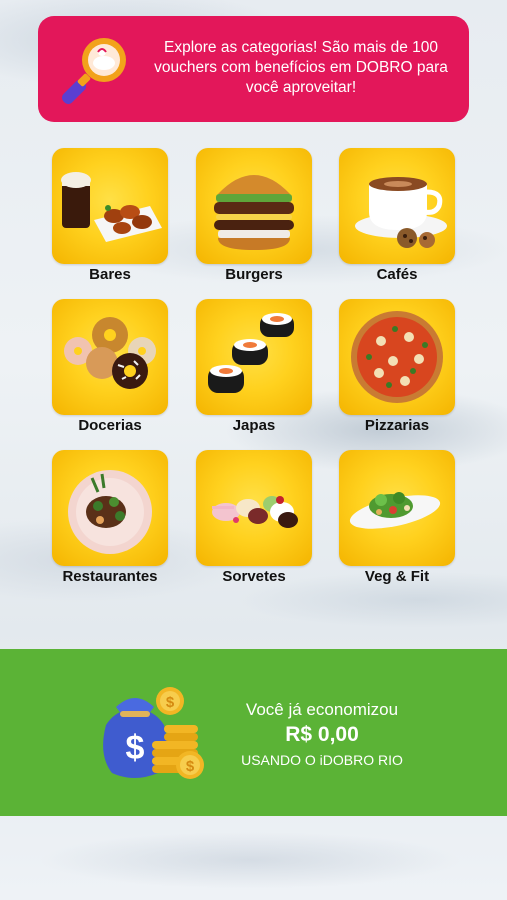 This screenshot has width=507, height=900. What do you see at coordinates (397, 576) in the screenshot?
I see `category-label: Veg & Fit` at bounding box center [397, 576].